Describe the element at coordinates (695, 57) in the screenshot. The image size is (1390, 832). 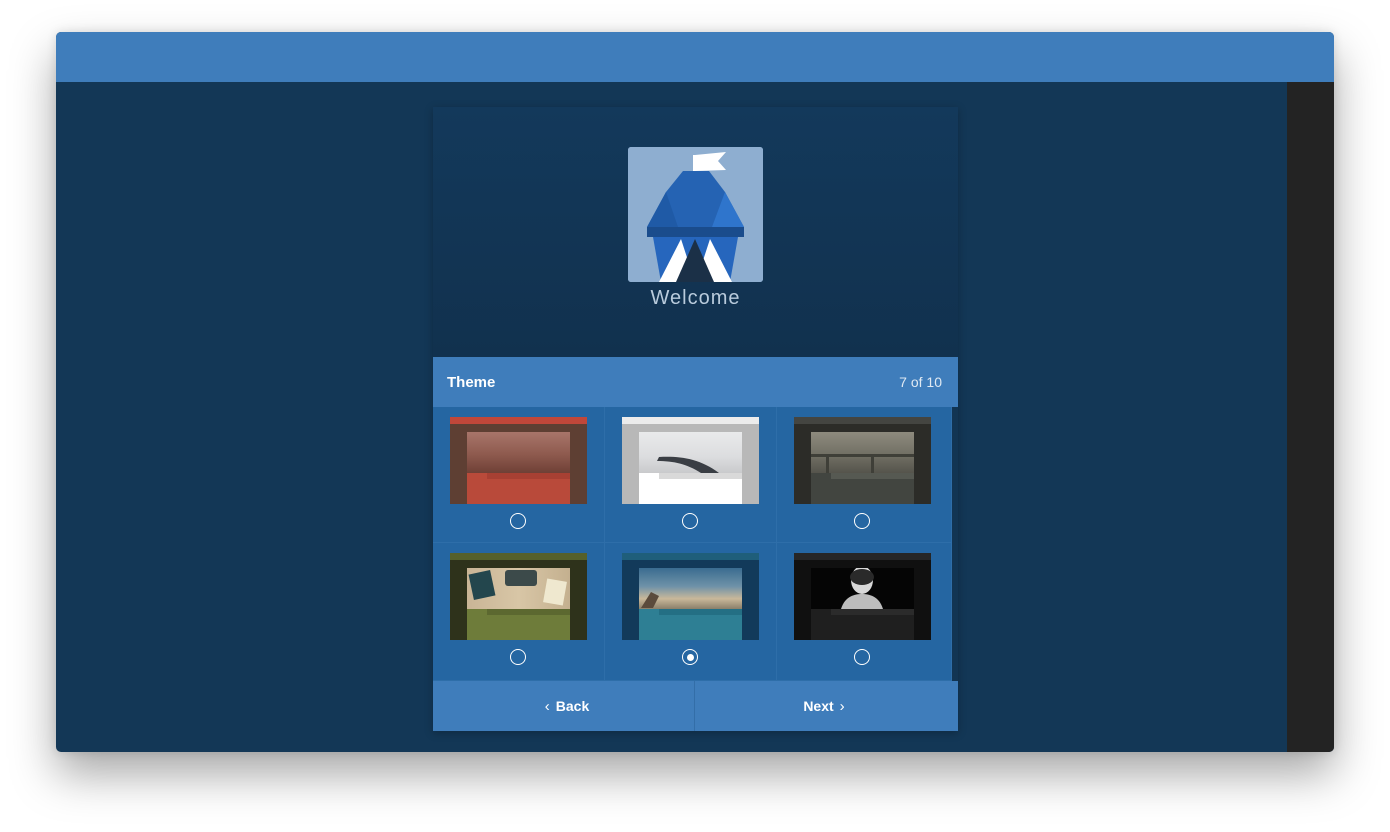
I see `title-bar` at that location.